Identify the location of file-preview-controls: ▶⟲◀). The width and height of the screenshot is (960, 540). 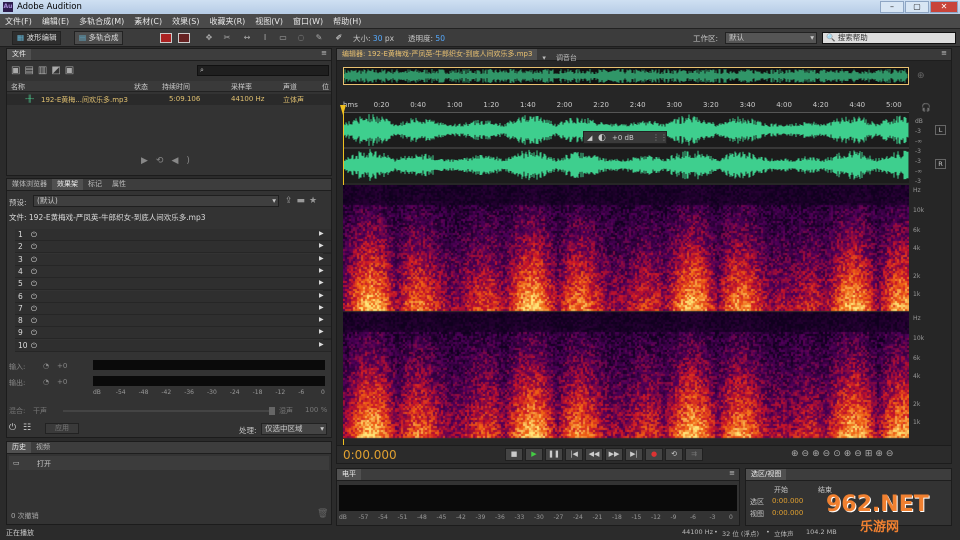
(169, 161).